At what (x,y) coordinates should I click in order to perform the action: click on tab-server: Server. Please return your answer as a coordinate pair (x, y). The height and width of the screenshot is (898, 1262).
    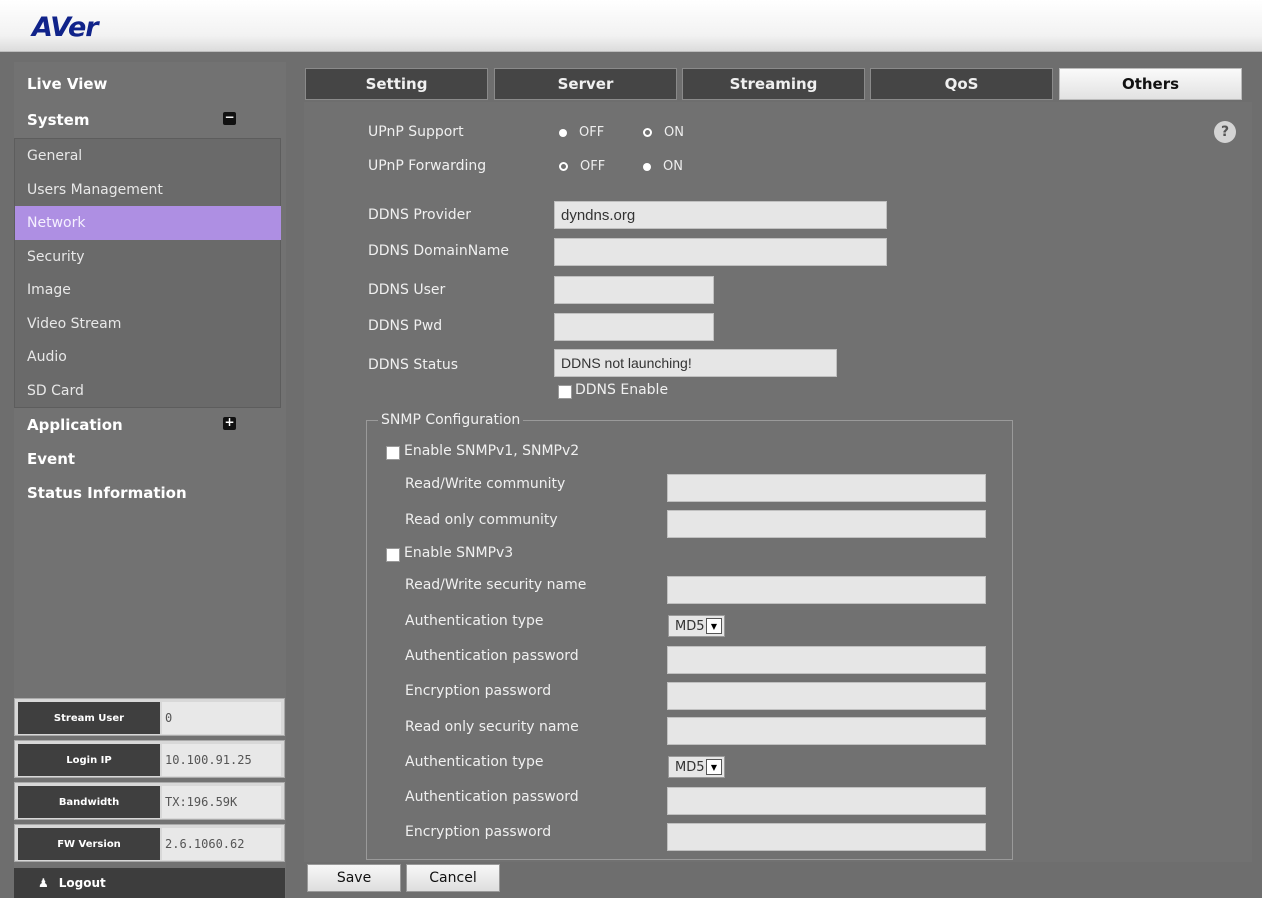
    Looking at the image, I should click on (585, 84).